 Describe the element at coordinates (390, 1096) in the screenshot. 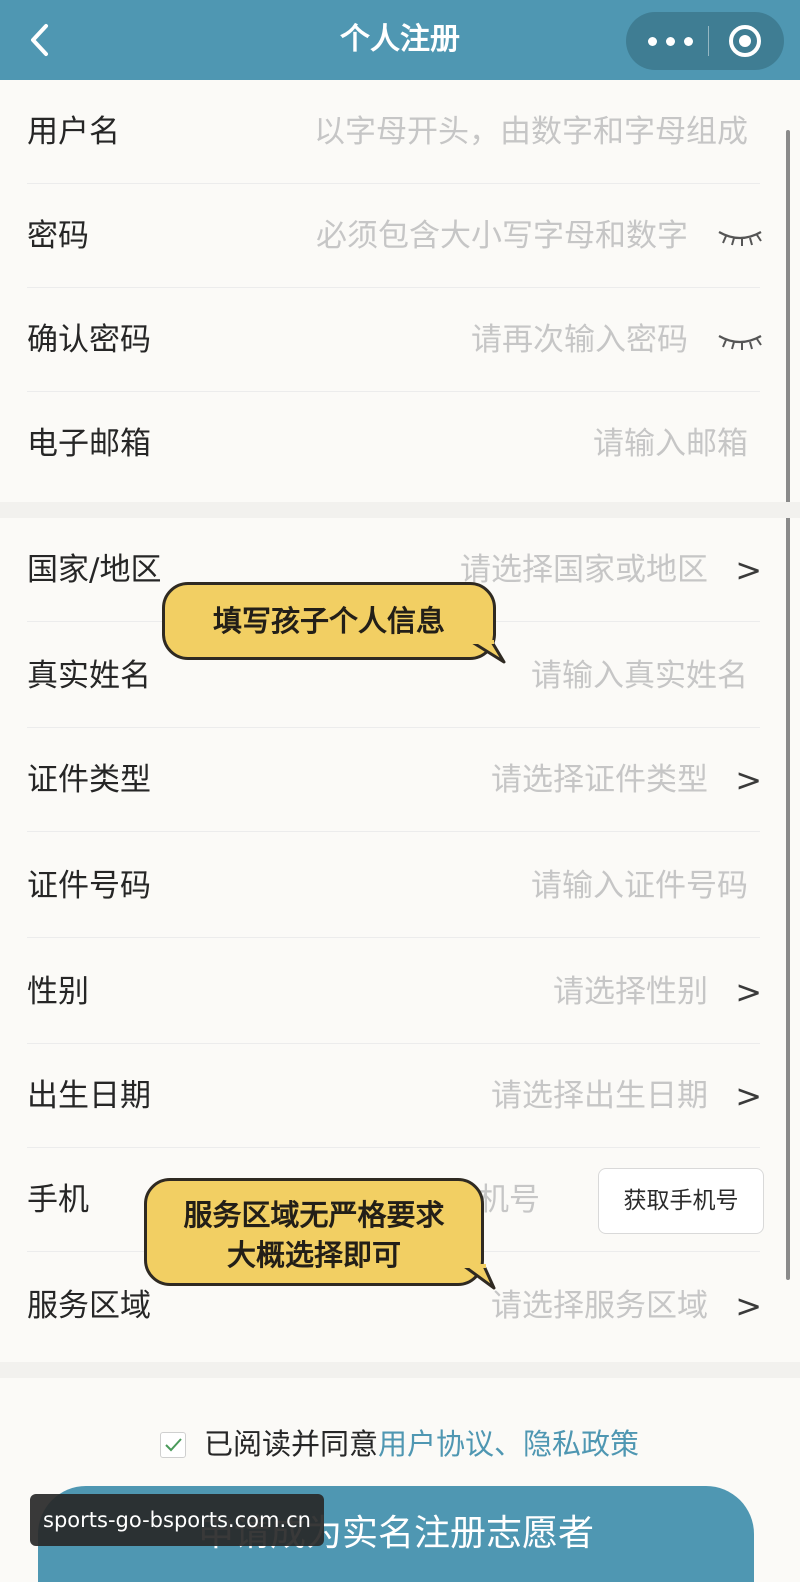

I see `birth-date-row: 出生日期 请选择出生日期 >` at that location.